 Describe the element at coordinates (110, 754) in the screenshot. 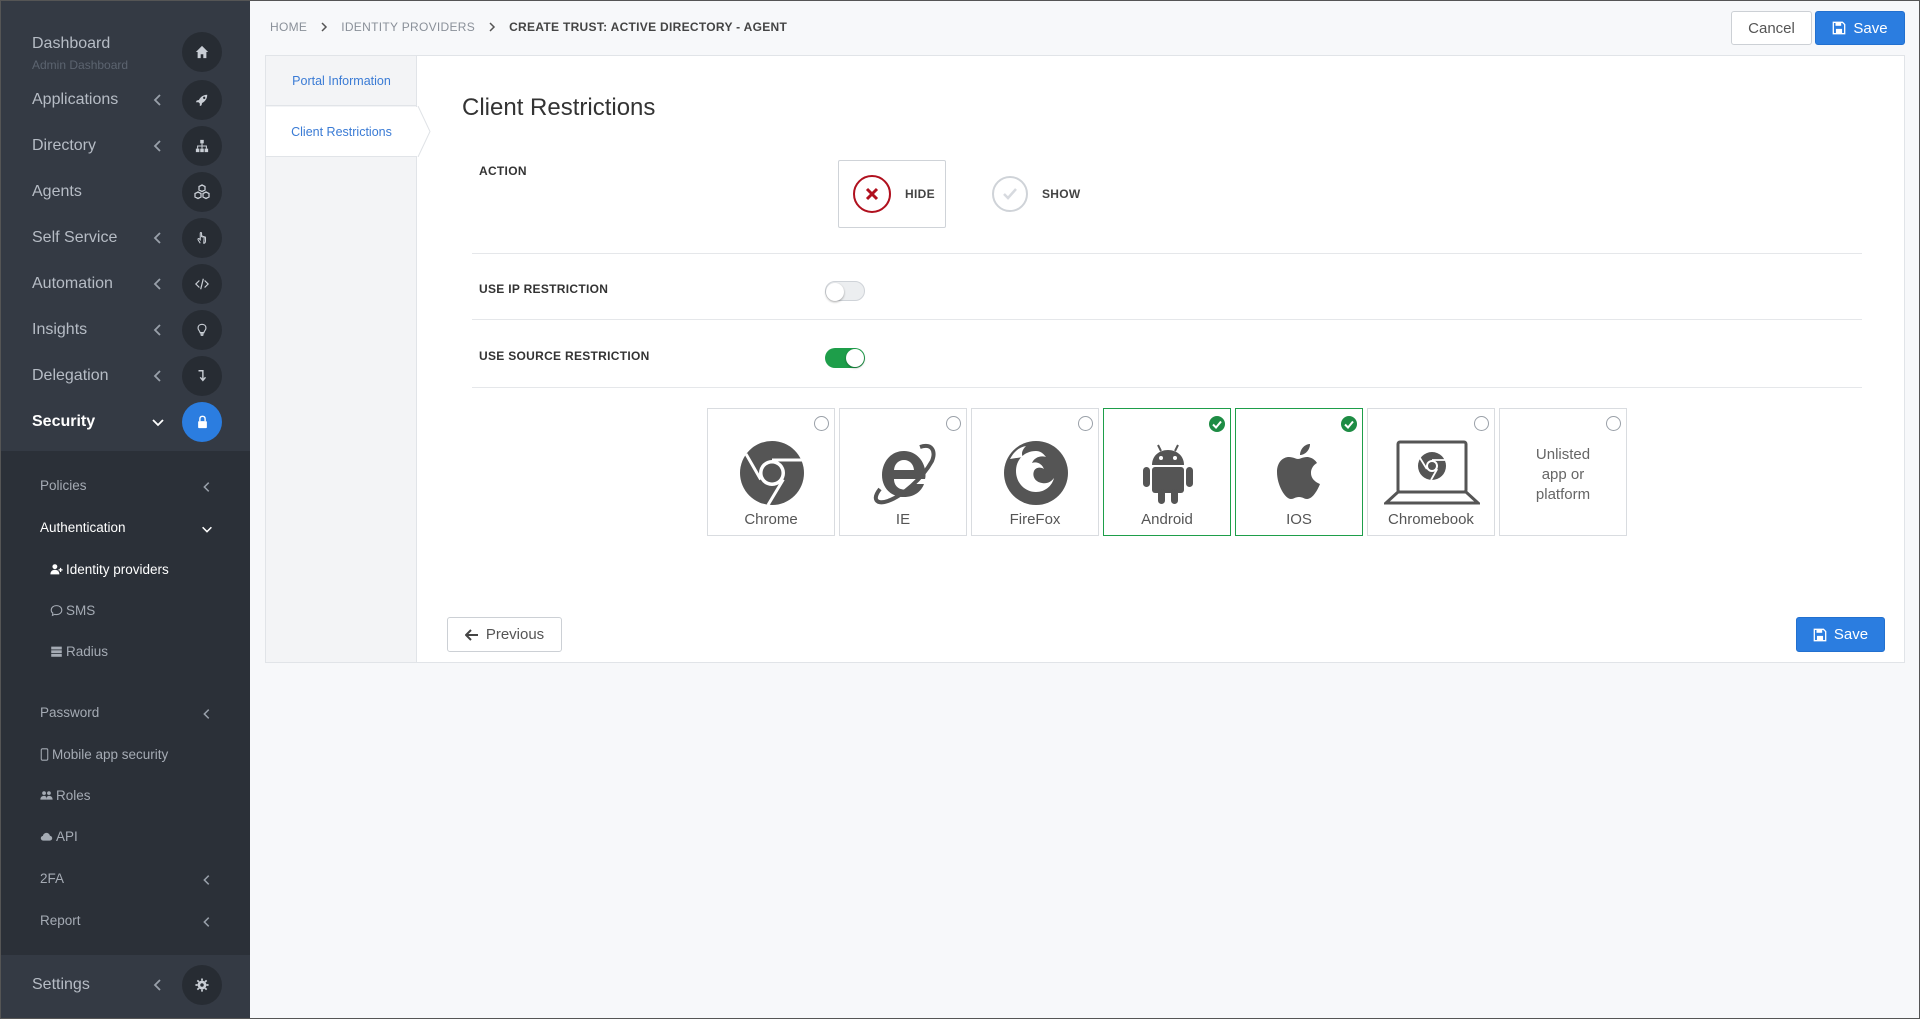

I see `subnav-mobile-app-security-label: Mobile app security` at that location.